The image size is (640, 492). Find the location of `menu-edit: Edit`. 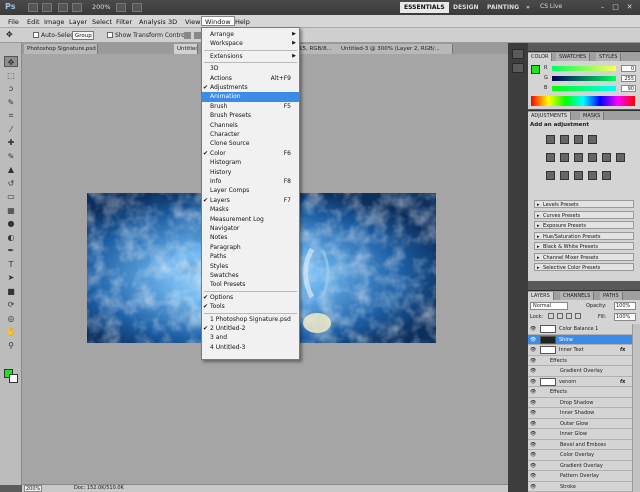

menu-edit: Edit is located at coordinates (33, 22).